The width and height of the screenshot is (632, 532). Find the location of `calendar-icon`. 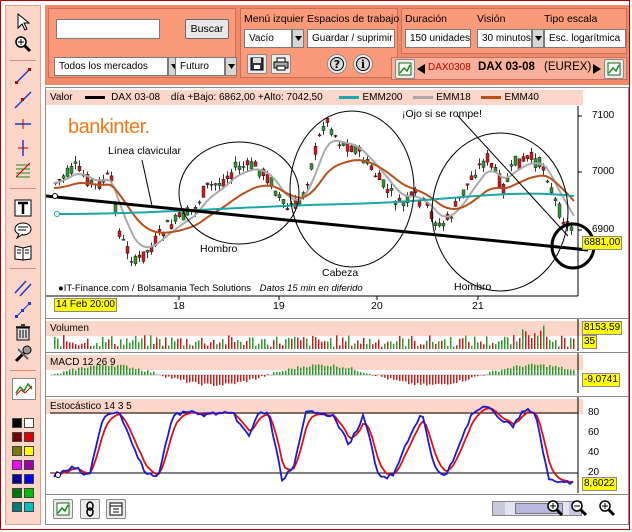

calendar-icon is located at coordinates (116, 509).